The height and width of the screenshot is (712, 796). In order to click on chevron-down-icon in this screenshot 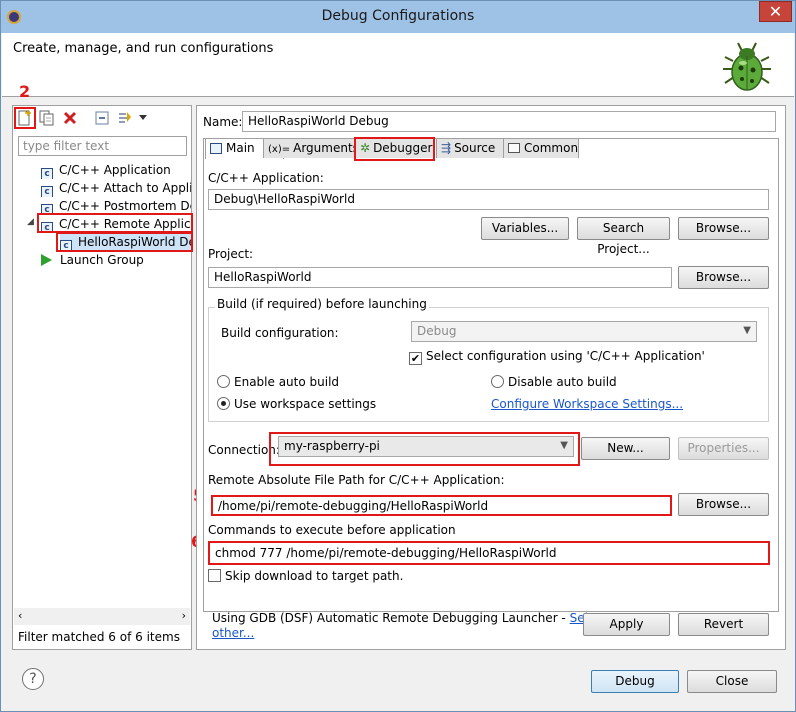, I will do `click(143, 117)`.